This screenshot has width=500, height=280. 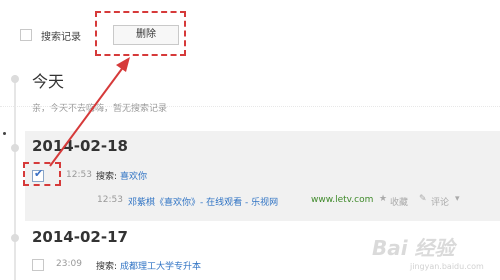 I want to click on row-time: 23:09, so click(x=69, y=264).